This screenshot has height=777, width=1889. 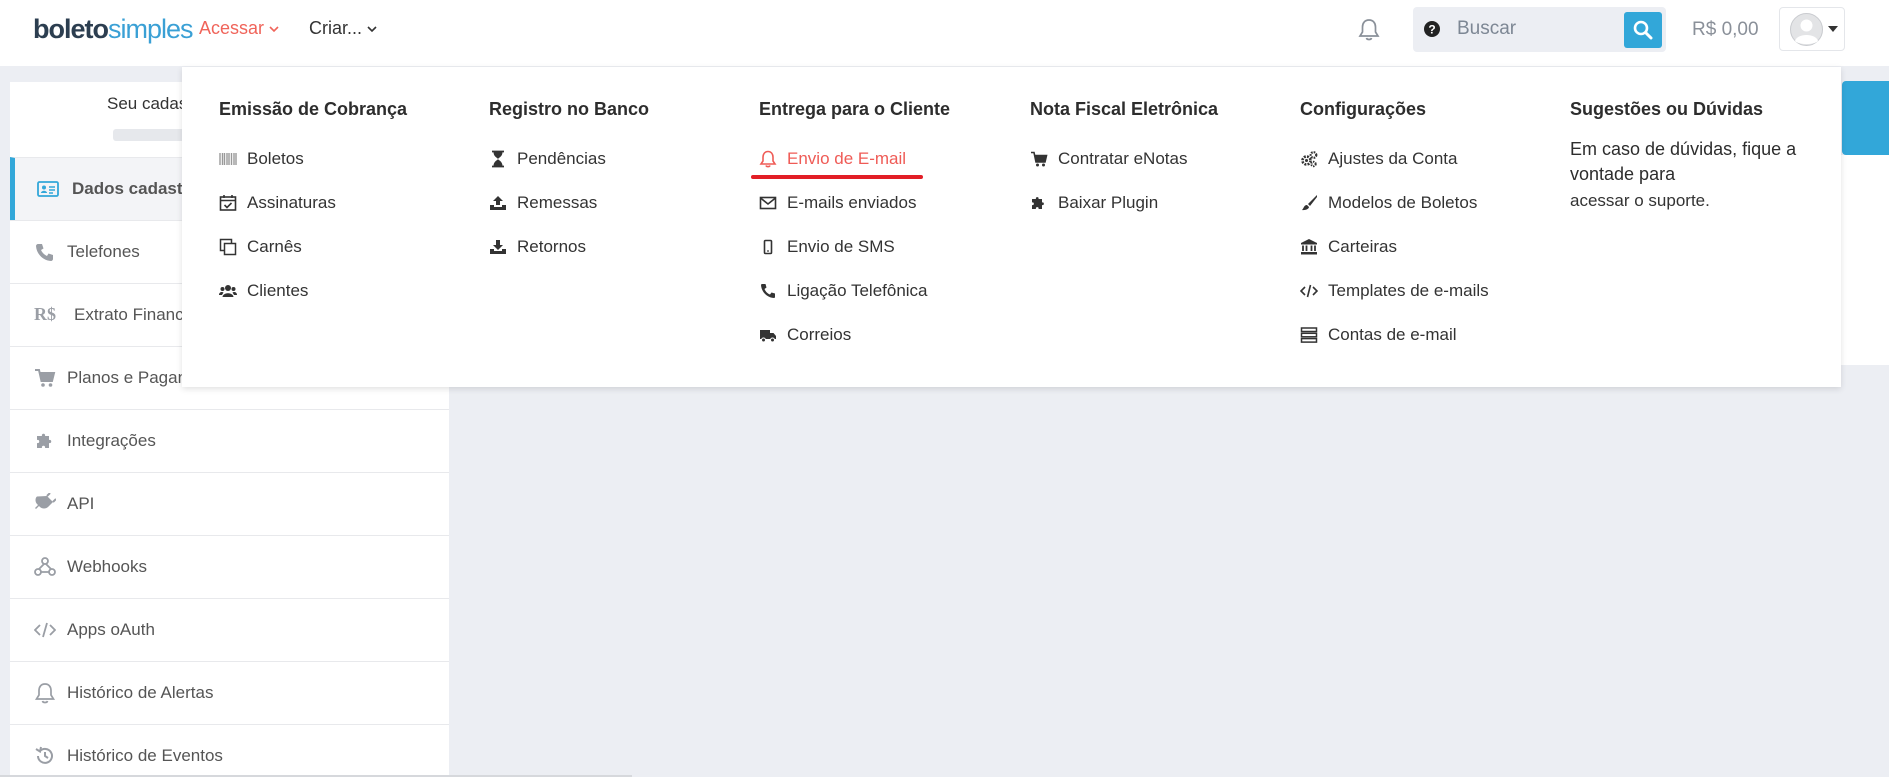 I want to click on gears-icon, so click(x=1309, y=159).